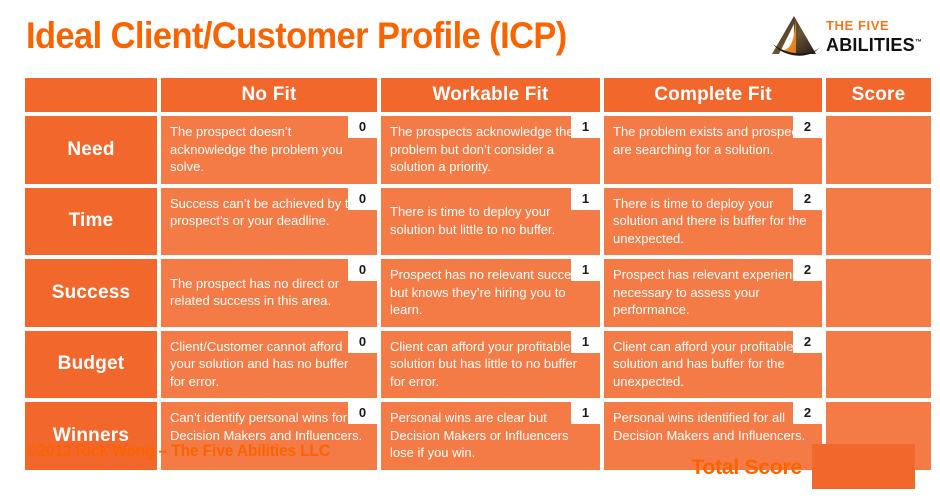  I want to click on column-header-workable-fit: Workable Fit, so click(490, 95).